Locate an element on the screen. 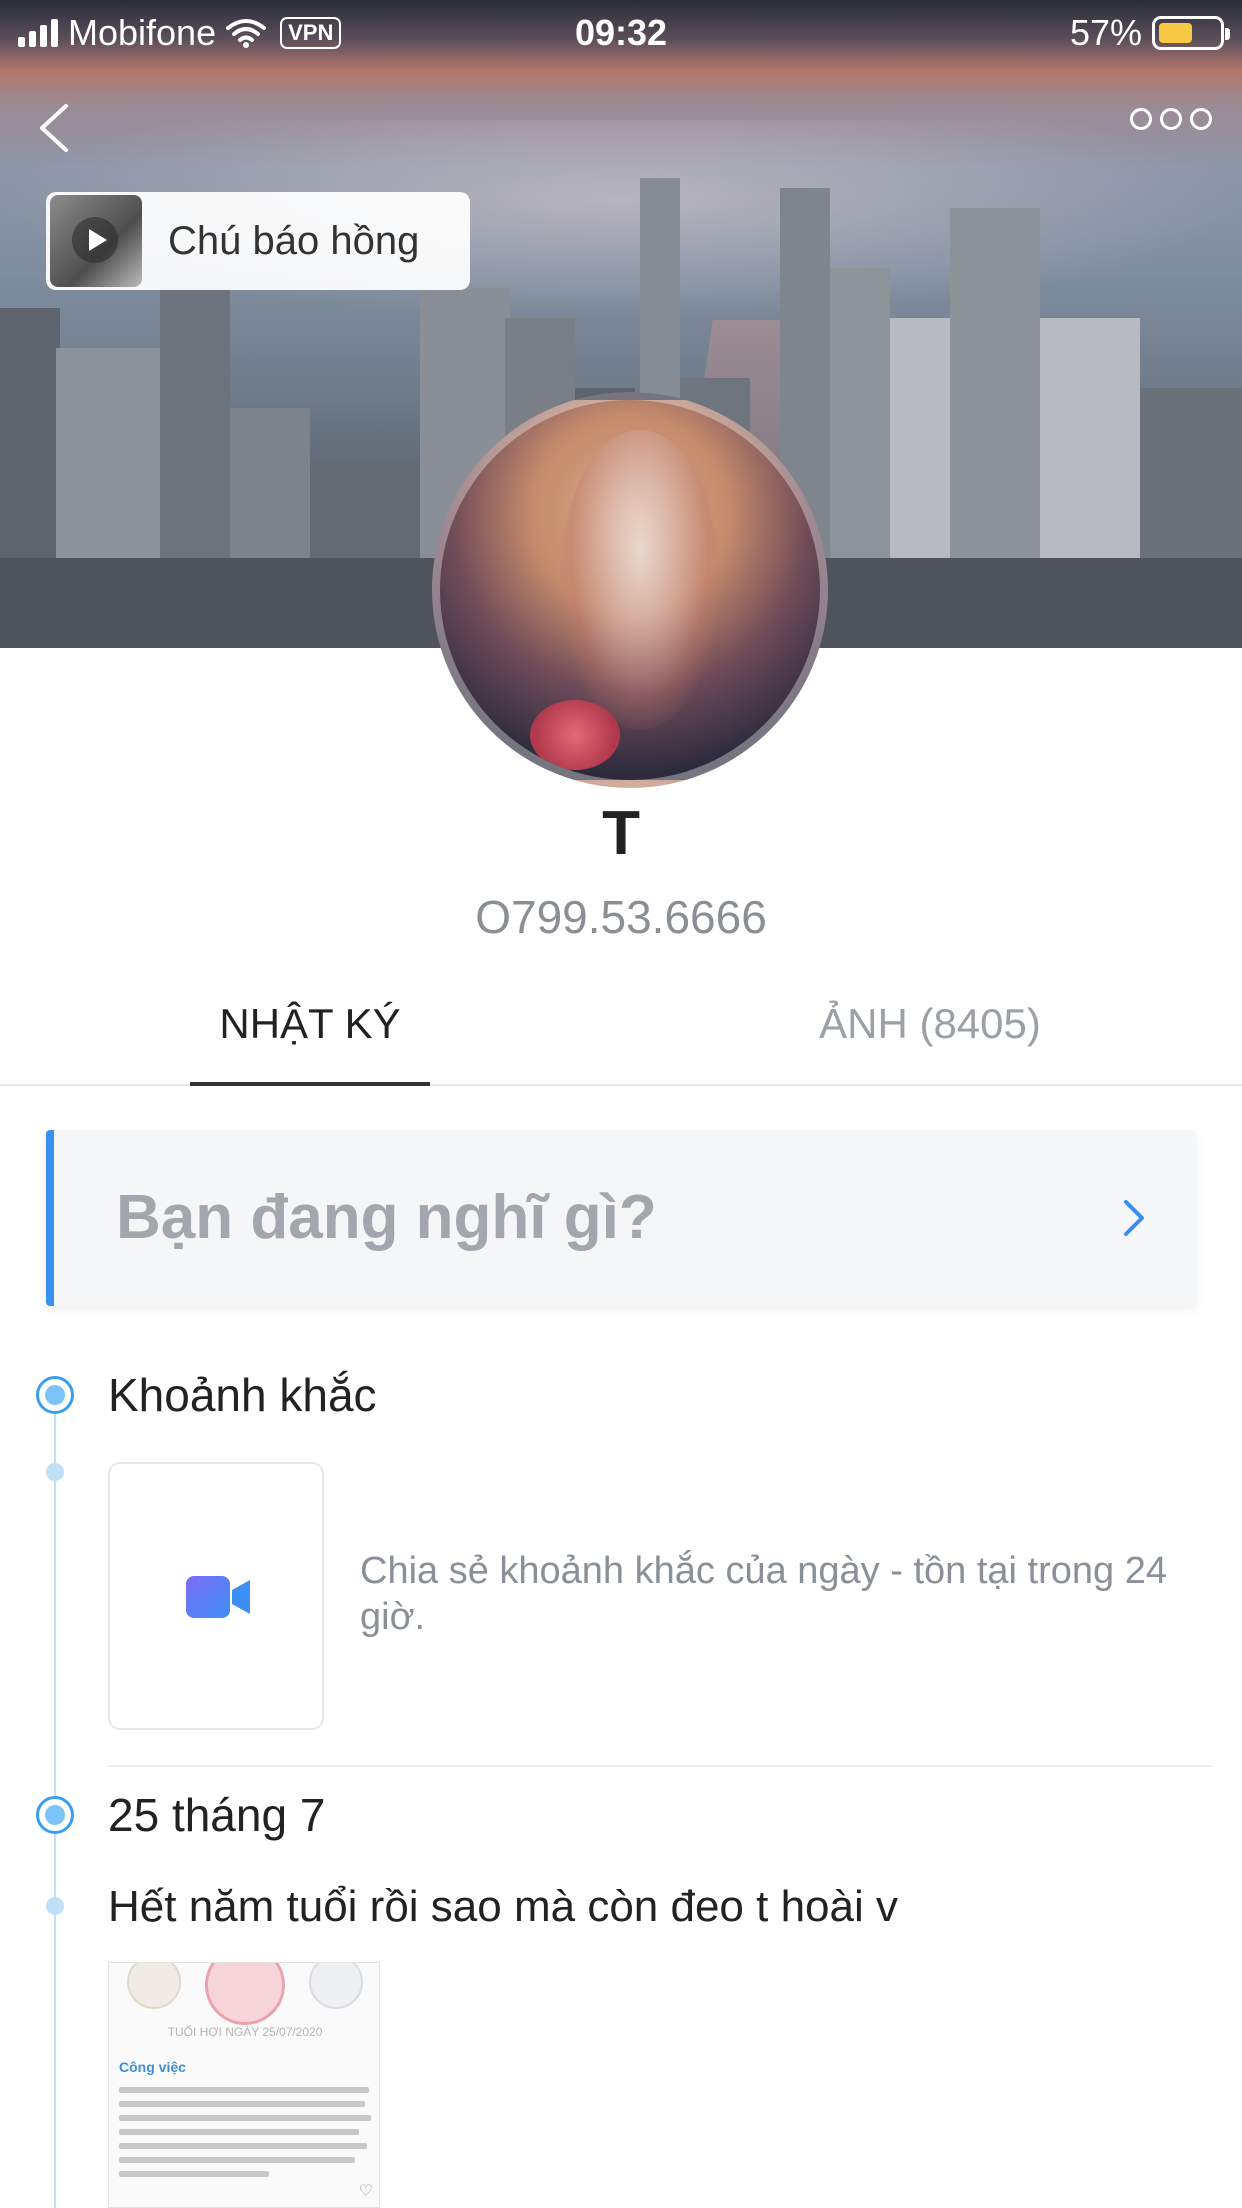  post-text: Hết năm tuổi rồi sao mà còn đeo t hoài v is located at coordinates (503, 1907).